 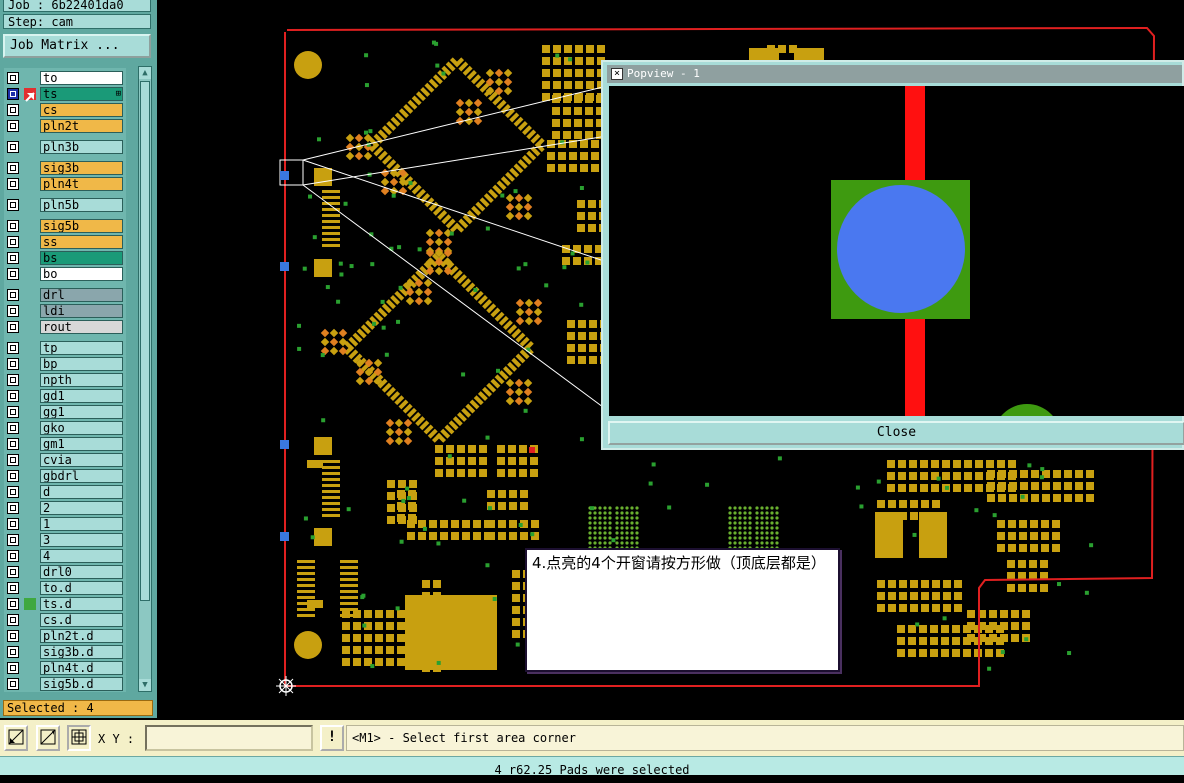 I want to click on layer-name: ss, so click(x=81, y=242).